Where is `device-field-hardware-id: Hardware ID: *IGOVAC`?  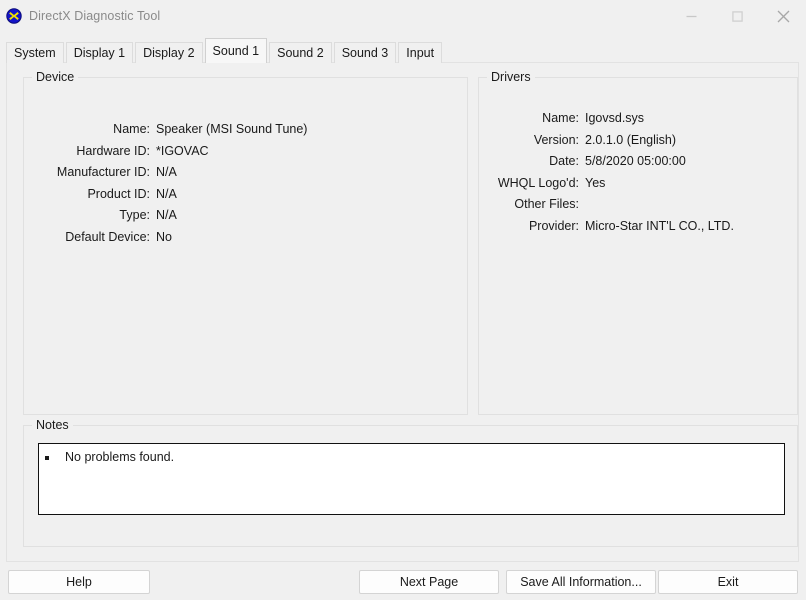
device-field-hardware-id: Hardware ID: *IGOVAC is located at coordinates (165, 155).